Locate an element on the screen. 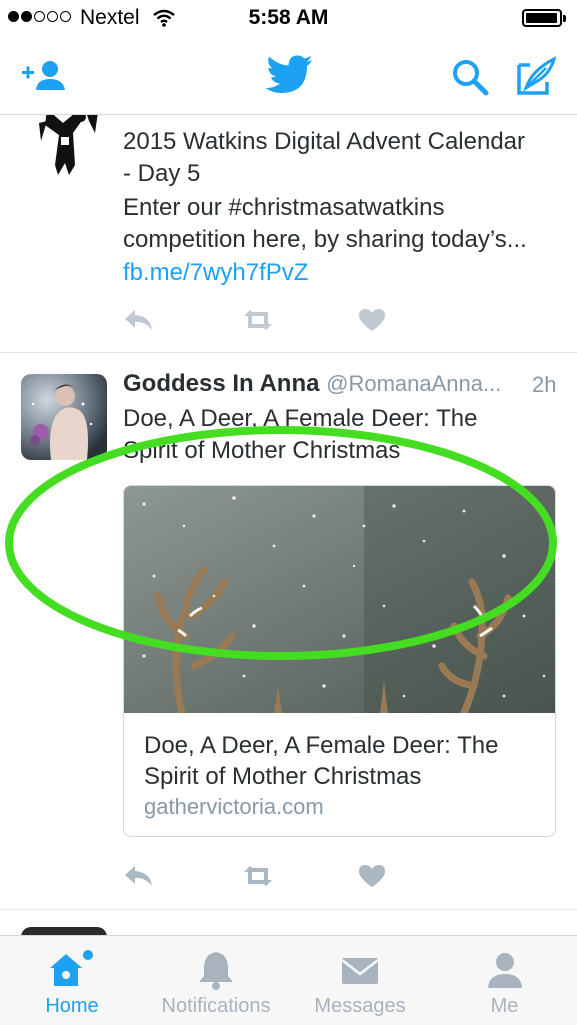 Image resolution: width=577 pixels, height=1025 pixels. battery-icon is located at coordinates (544, 18).